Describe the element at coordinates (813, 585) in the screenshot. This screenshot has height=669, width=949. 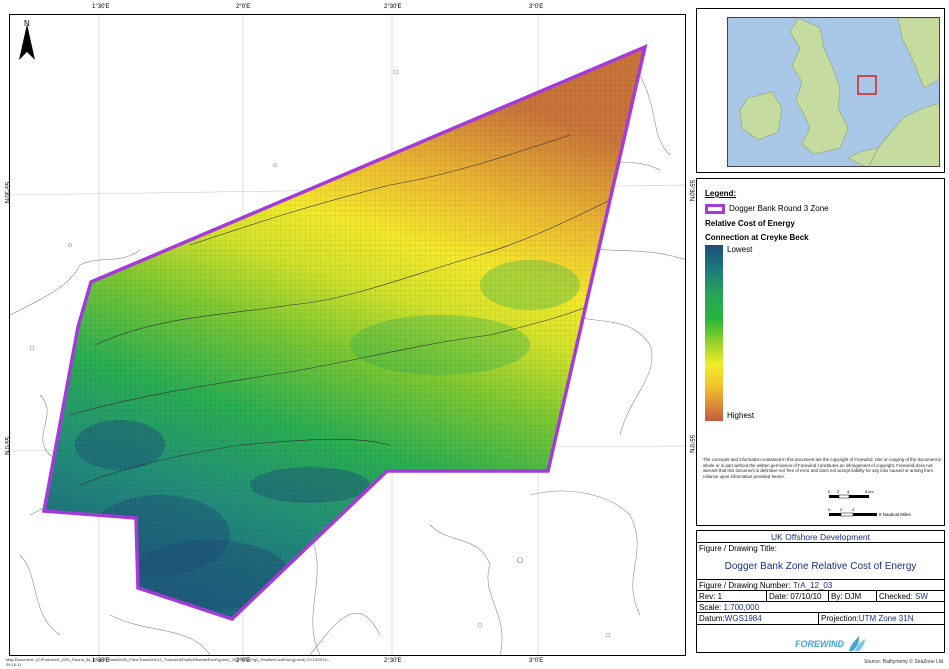
I see `tb-number-value: TrA_12_03` at that location.